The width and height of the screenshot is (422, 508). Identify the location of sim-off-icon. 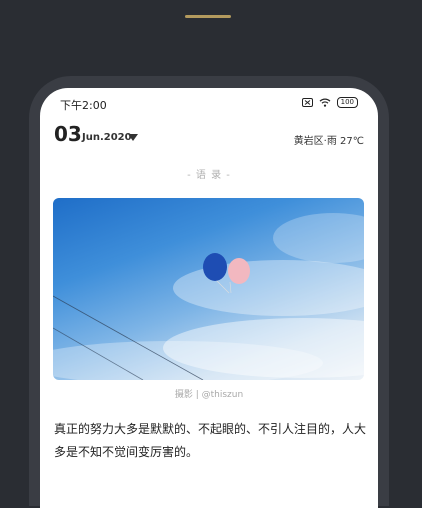
(307, 102).